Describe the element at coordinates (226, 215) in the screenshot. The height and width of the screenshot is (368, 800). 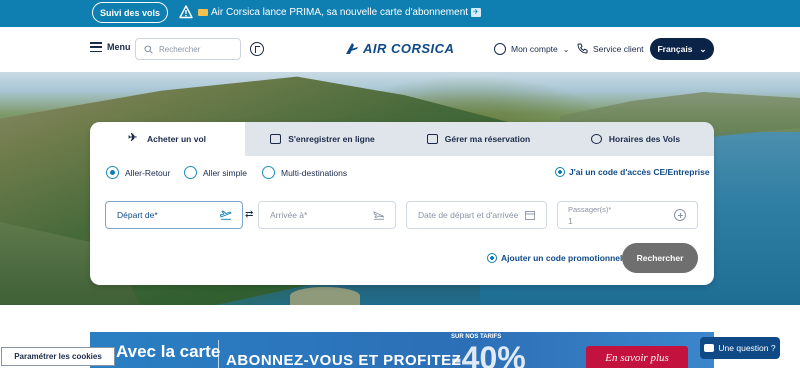
I see `takeoff-icon` at that location.